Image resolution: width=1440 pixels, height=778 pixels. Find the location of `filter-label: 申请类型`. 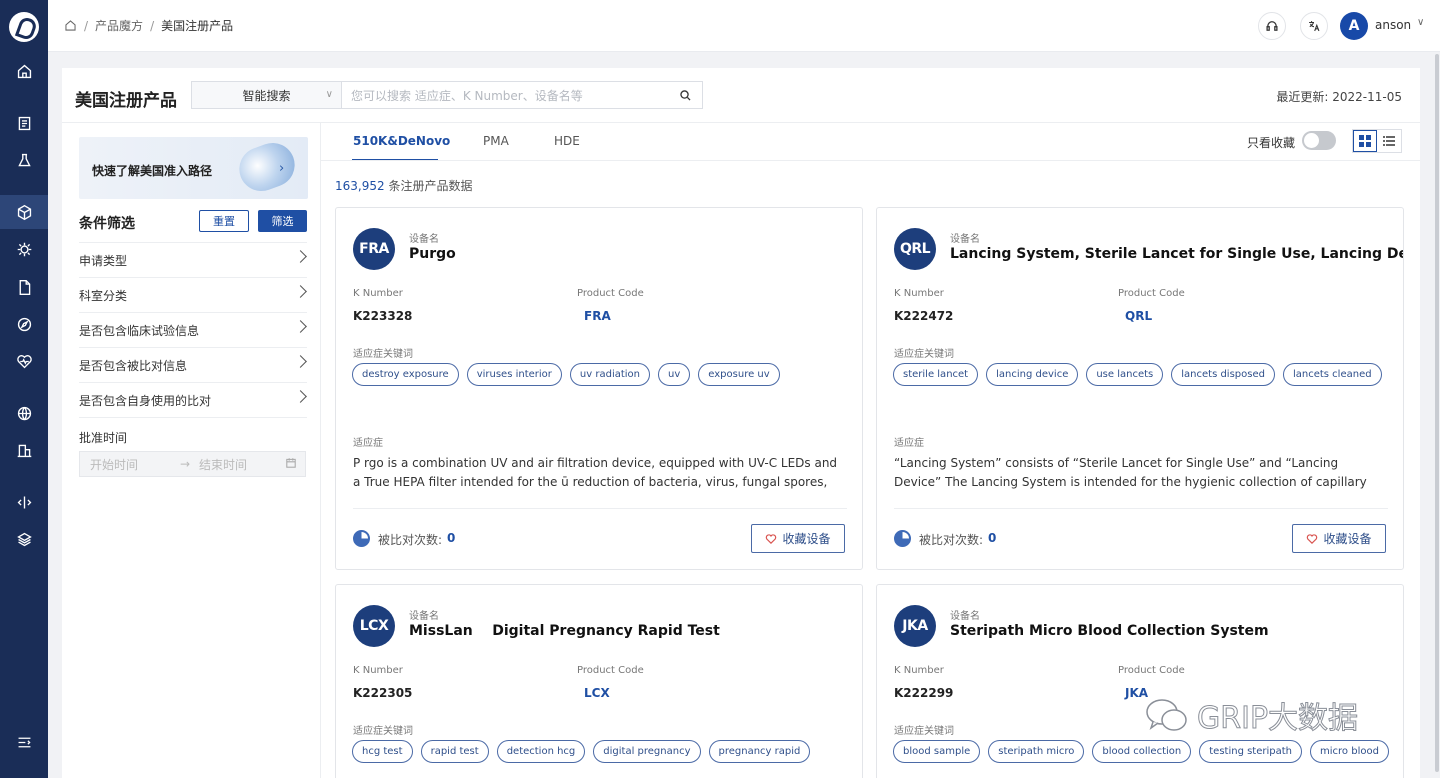

filter-label: 申请类型 is located at coordinates (103, 260).